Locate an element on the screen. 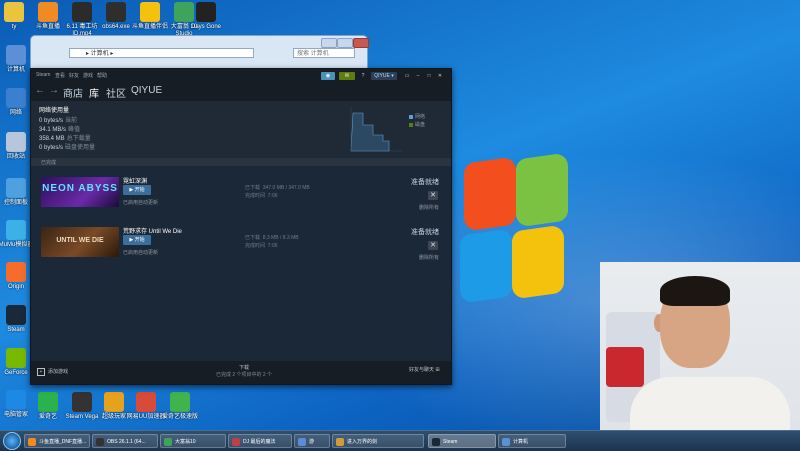 This screenshot has height=451, width=800. steam-menubar: Steam 查看 好友 游戏 帮助 ◉ ✉ ? QIYUE ▾ ▭ – □ ✕ is located at coordinates (241, 75).